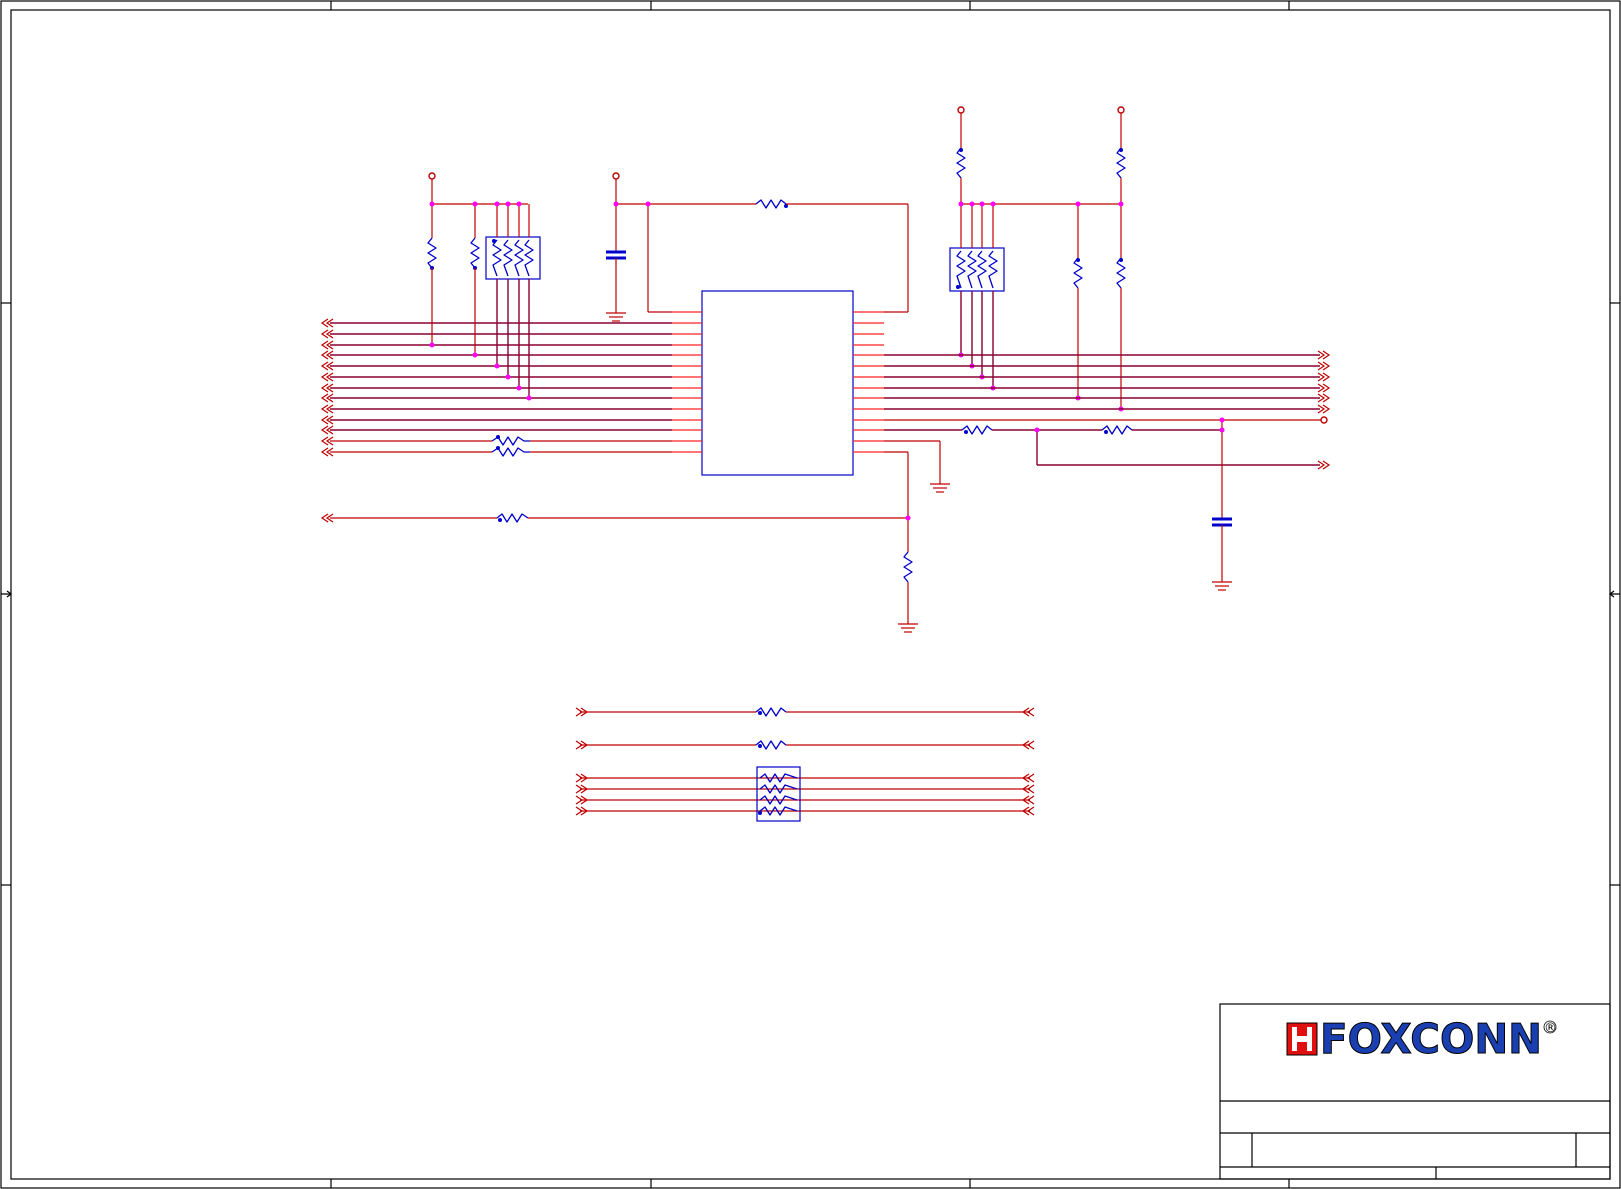 This screenshot has height=1189, width=1621. Describe the element at coordinates (778, 383) in the screenshot. I see `main-ic` at that location.